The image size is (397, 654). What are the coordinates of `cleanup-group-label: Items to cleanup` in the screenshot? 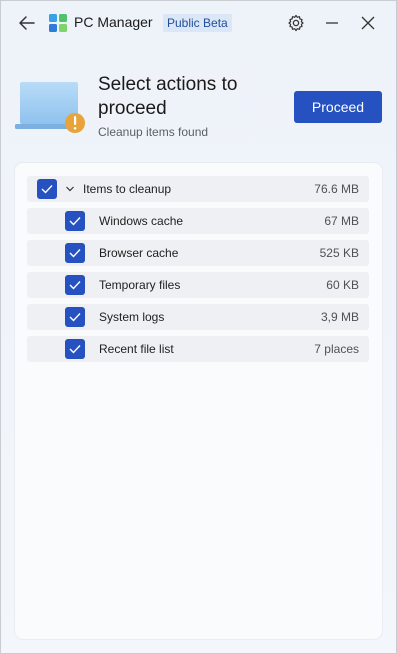 It's located at (127, 189).